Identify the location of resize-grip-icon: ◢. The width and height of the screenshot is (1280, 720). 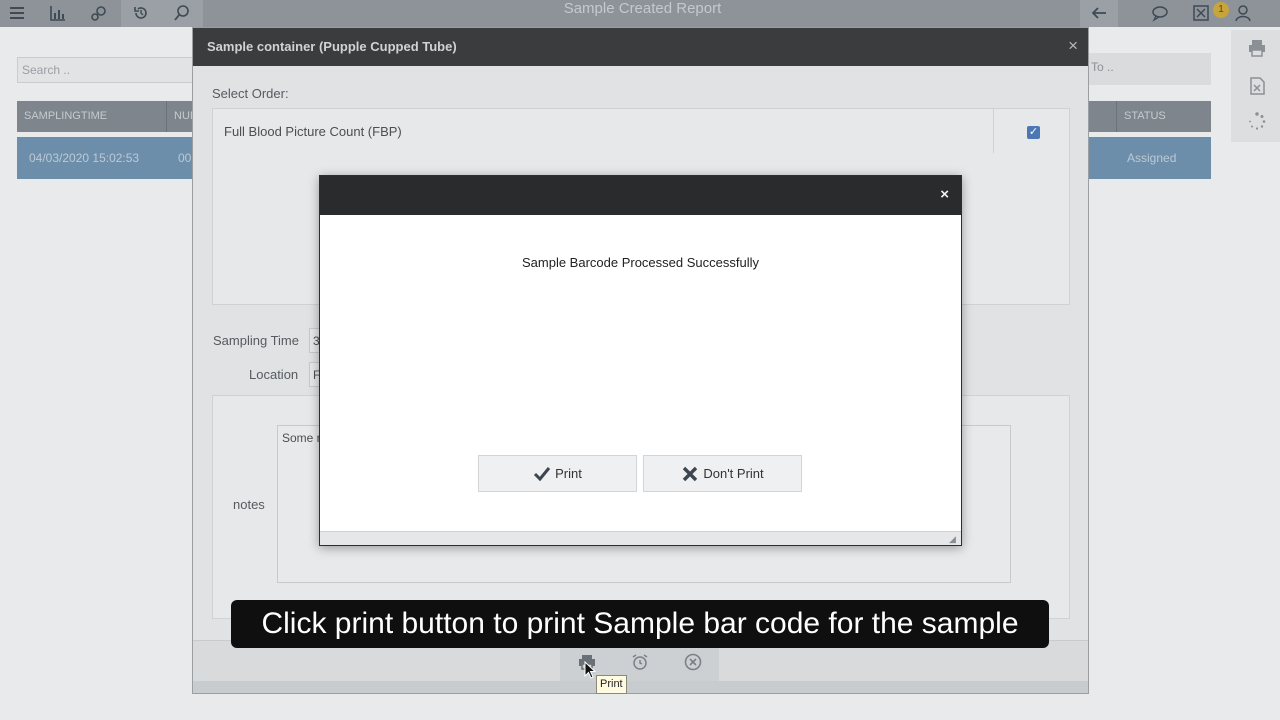
(954, 539).